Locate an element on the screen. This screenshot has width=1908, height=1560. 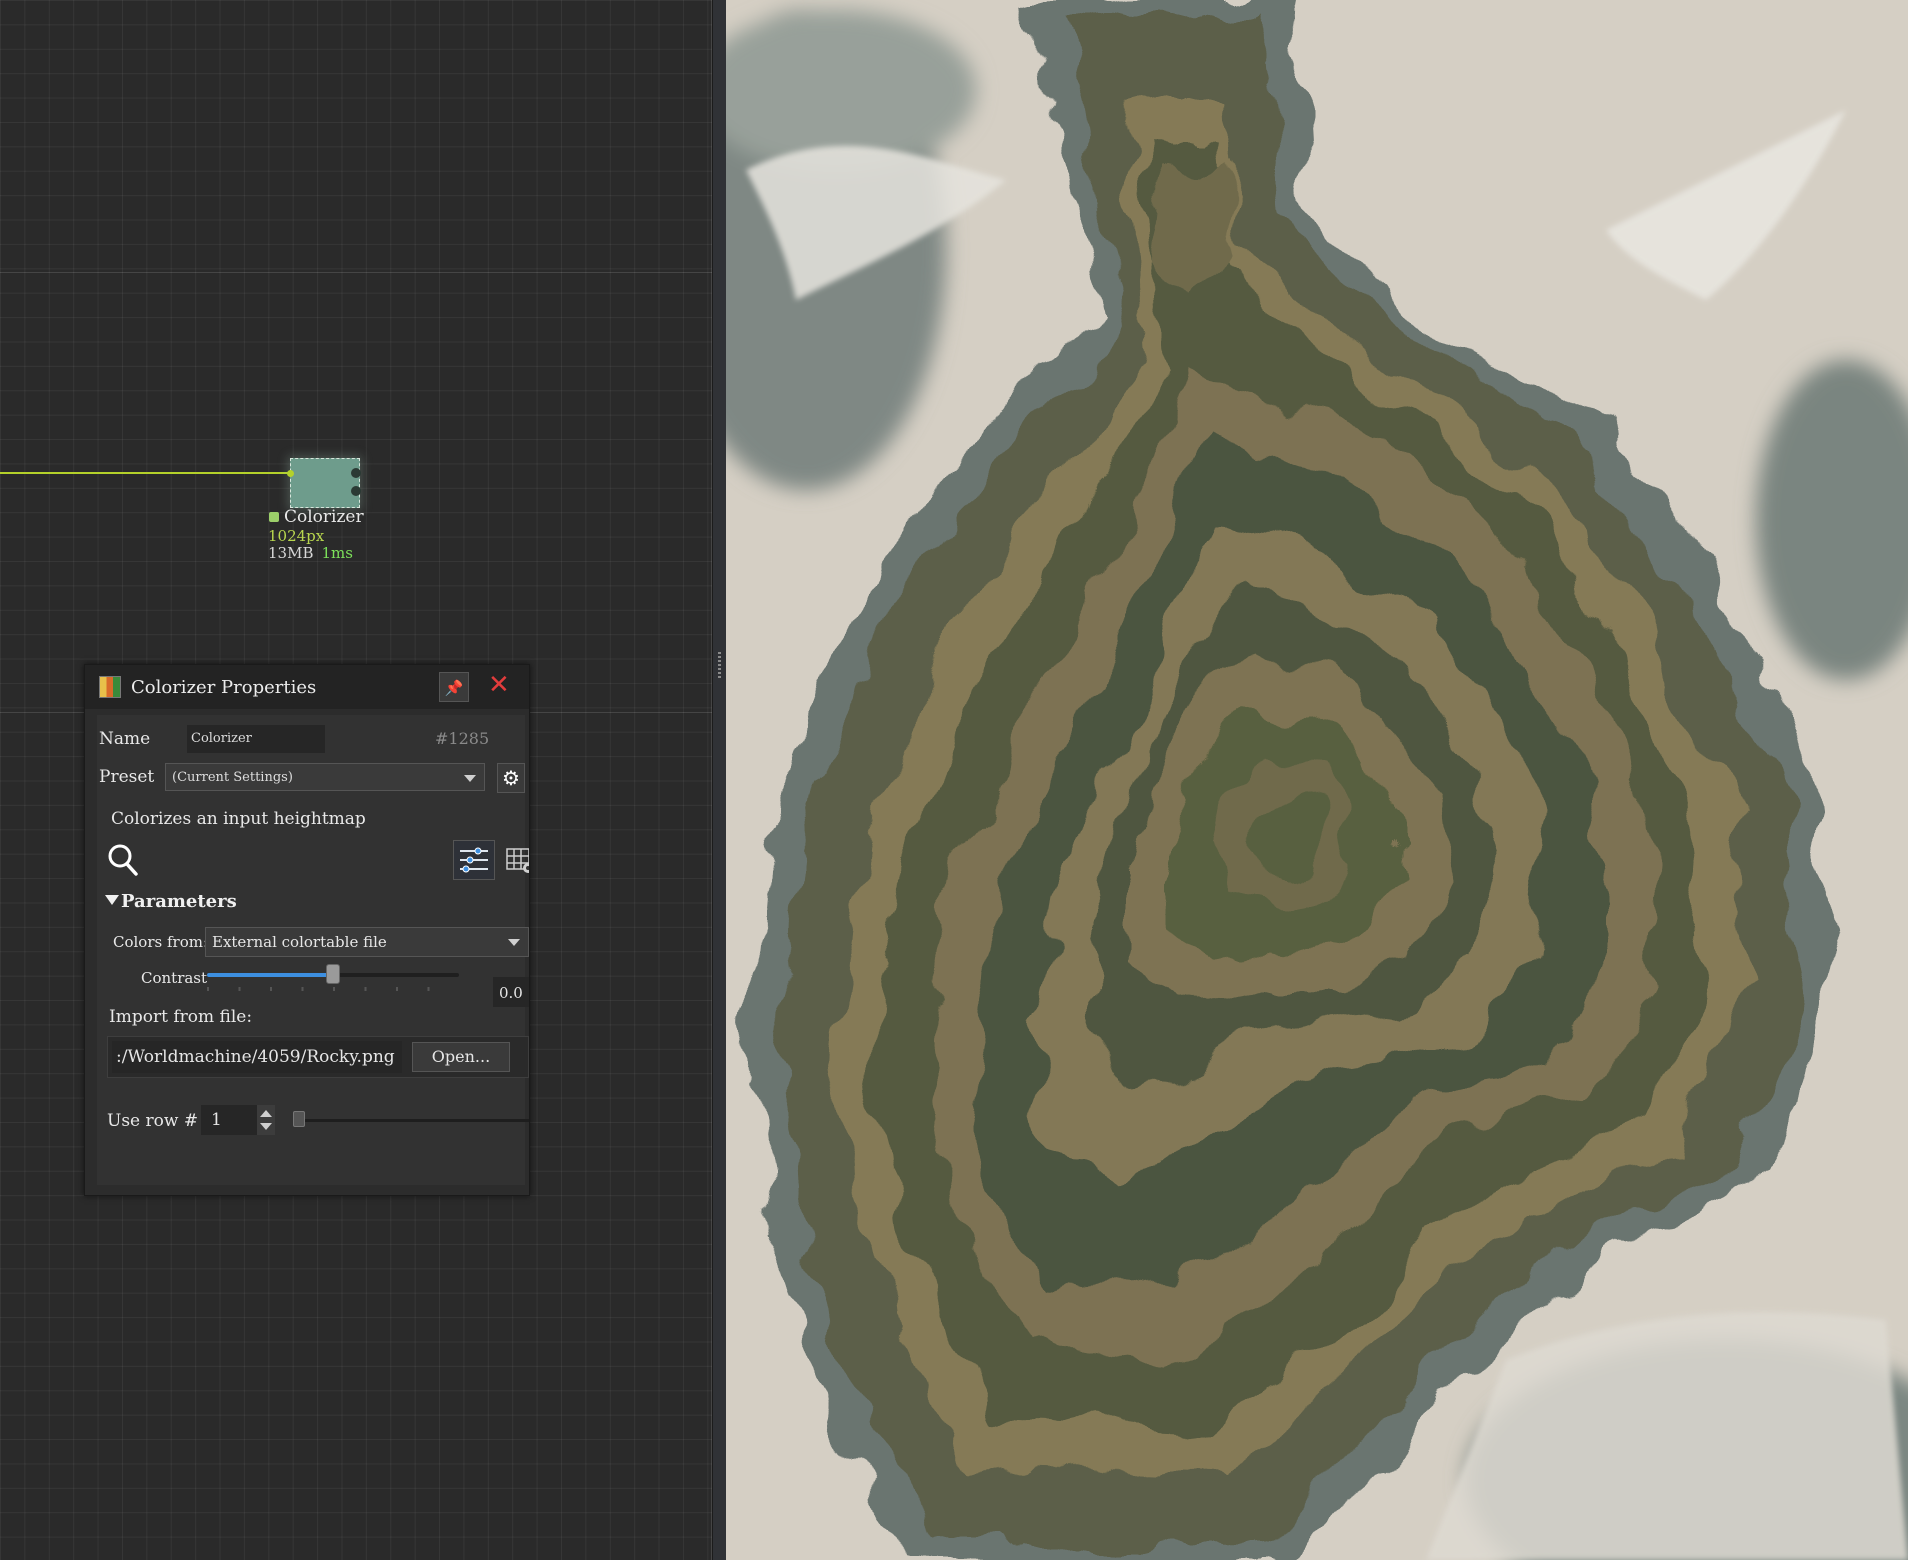
panel-titlebar: Colorizer Properties 📌 ✕ is located at coordinates (307, 687).